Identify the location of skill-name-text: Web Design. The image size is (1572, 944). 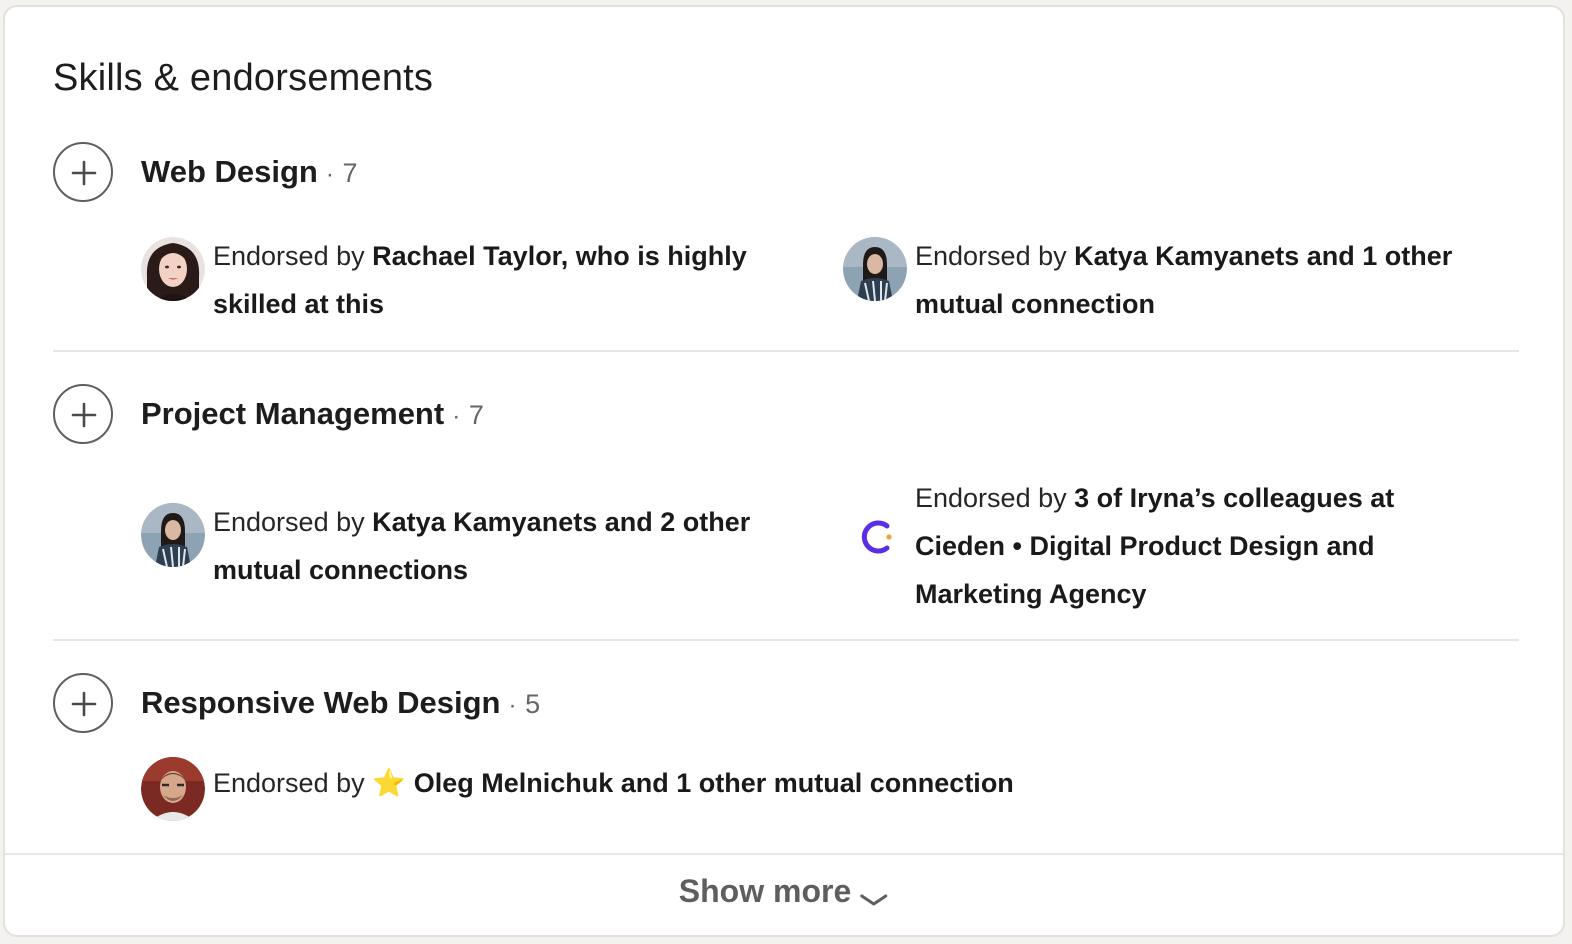
(229, 171).